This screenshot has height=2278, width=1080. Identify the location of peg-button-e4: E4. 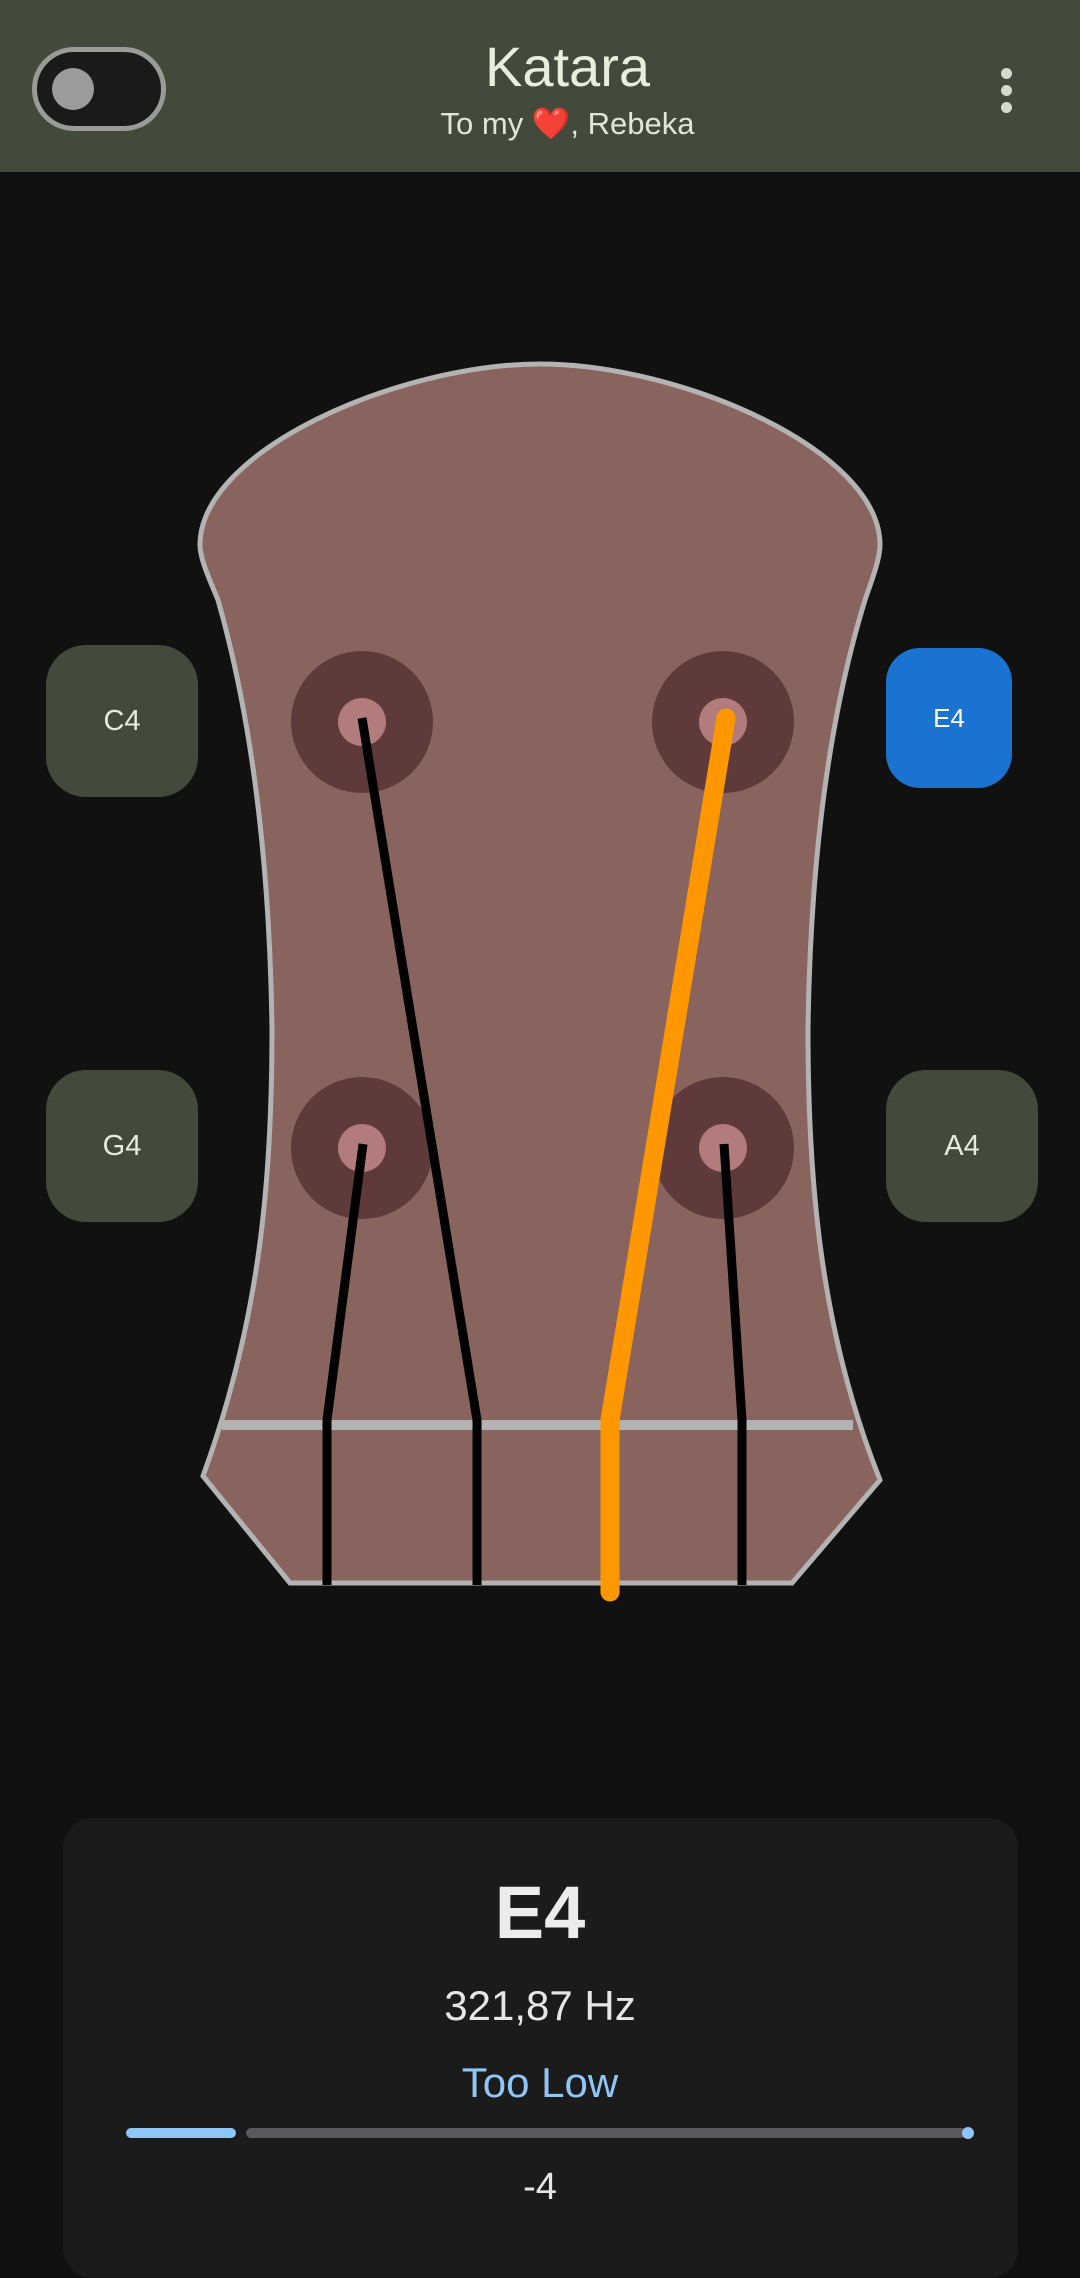
(949, 718).